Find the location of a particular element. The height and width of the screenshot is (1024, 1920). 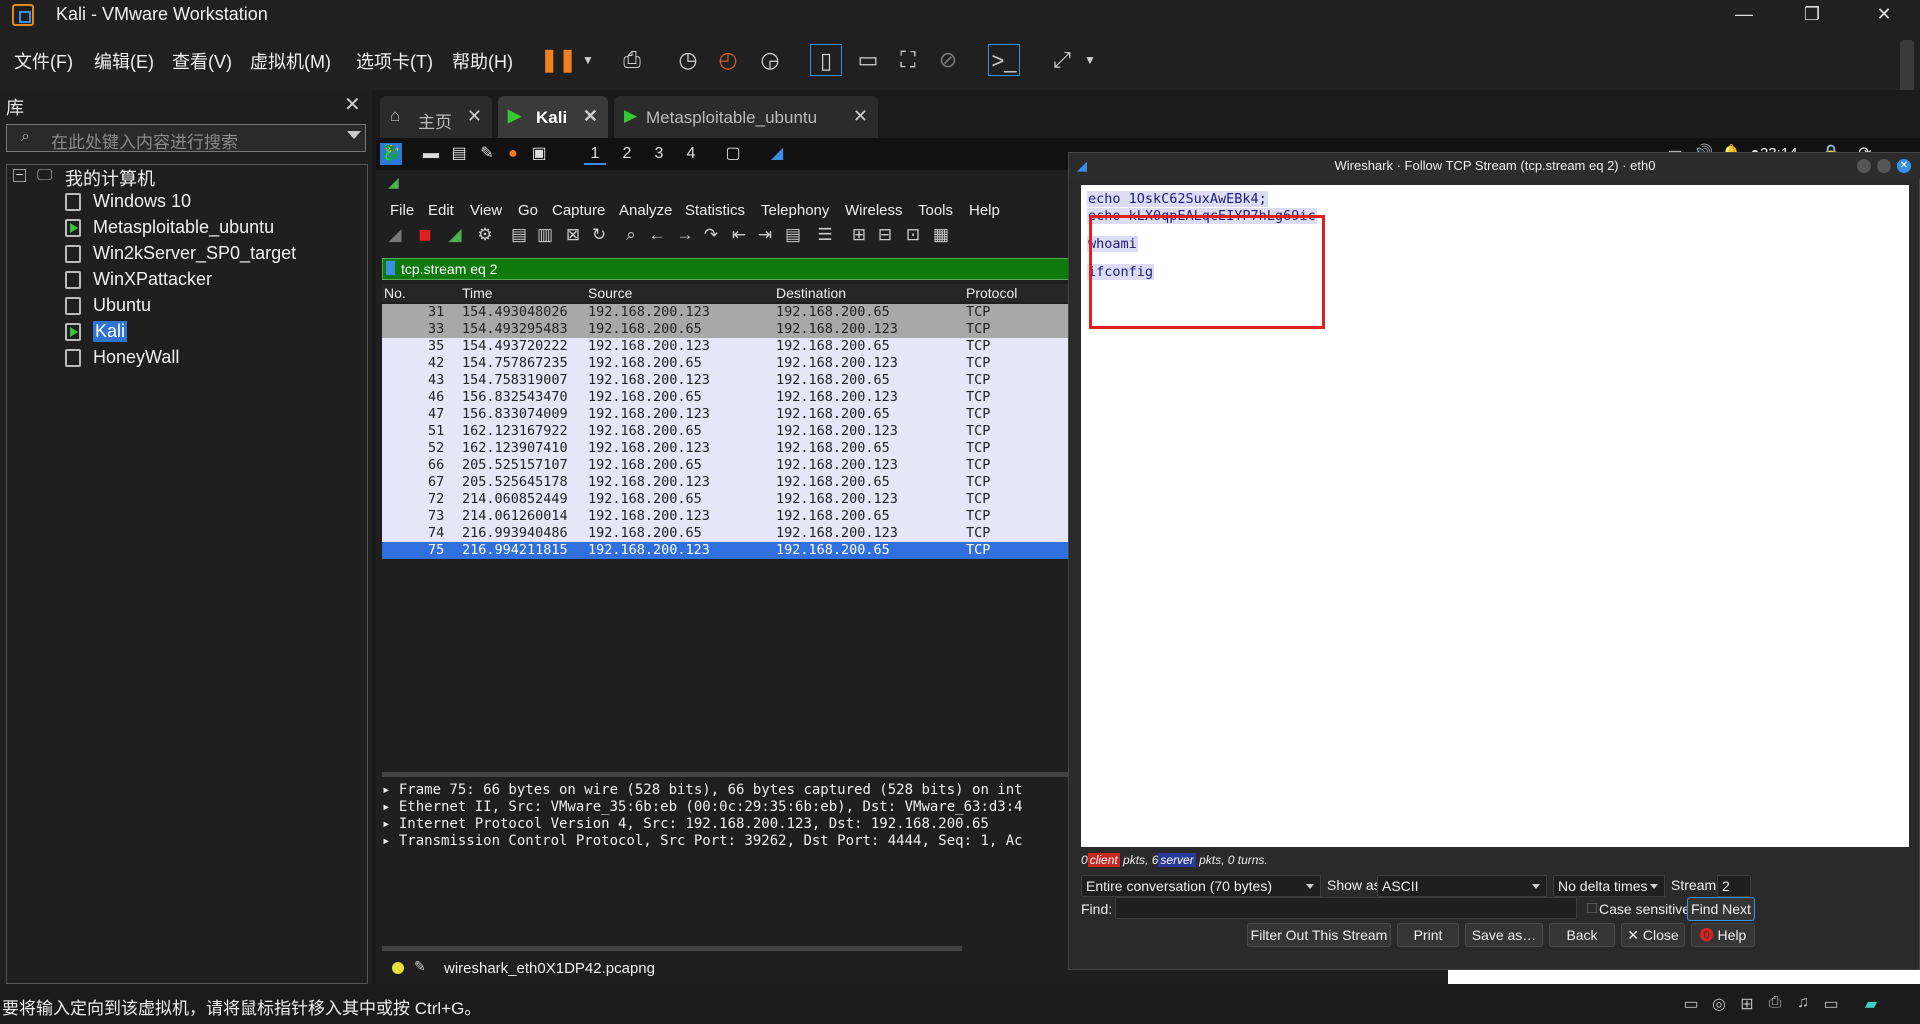

close-icon: ✕ is located at coordinates (1904, 166).